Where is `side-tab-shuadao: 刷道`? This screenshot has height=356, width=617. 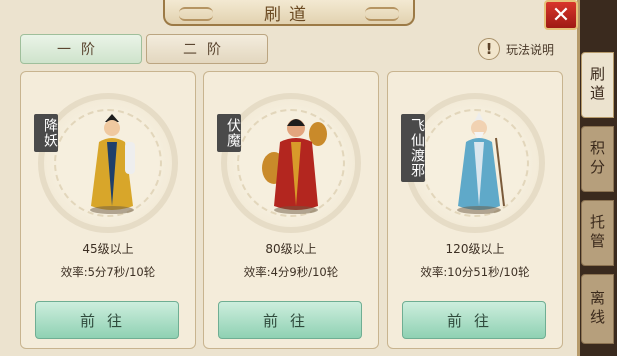
side-tab-shuadao: 刷道 is located at coordinates (597, 85).